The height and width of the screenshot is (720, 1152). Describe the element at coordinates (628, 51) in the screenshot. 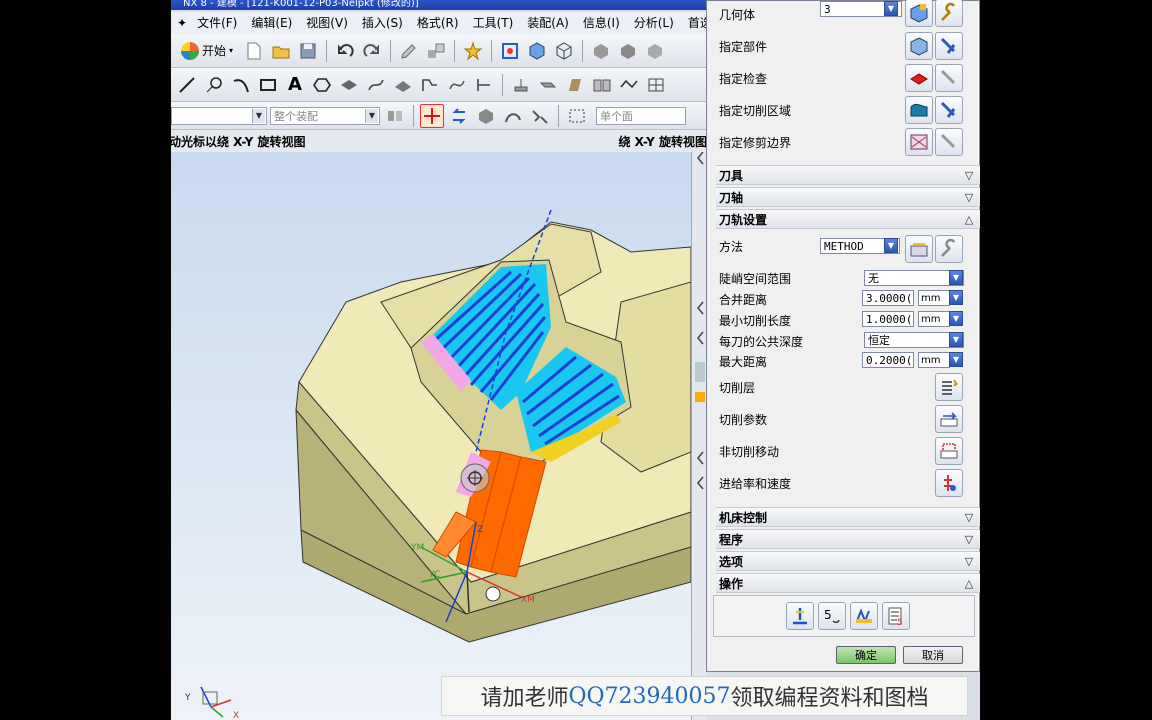

I see `solid-gray2-icon` at that location.